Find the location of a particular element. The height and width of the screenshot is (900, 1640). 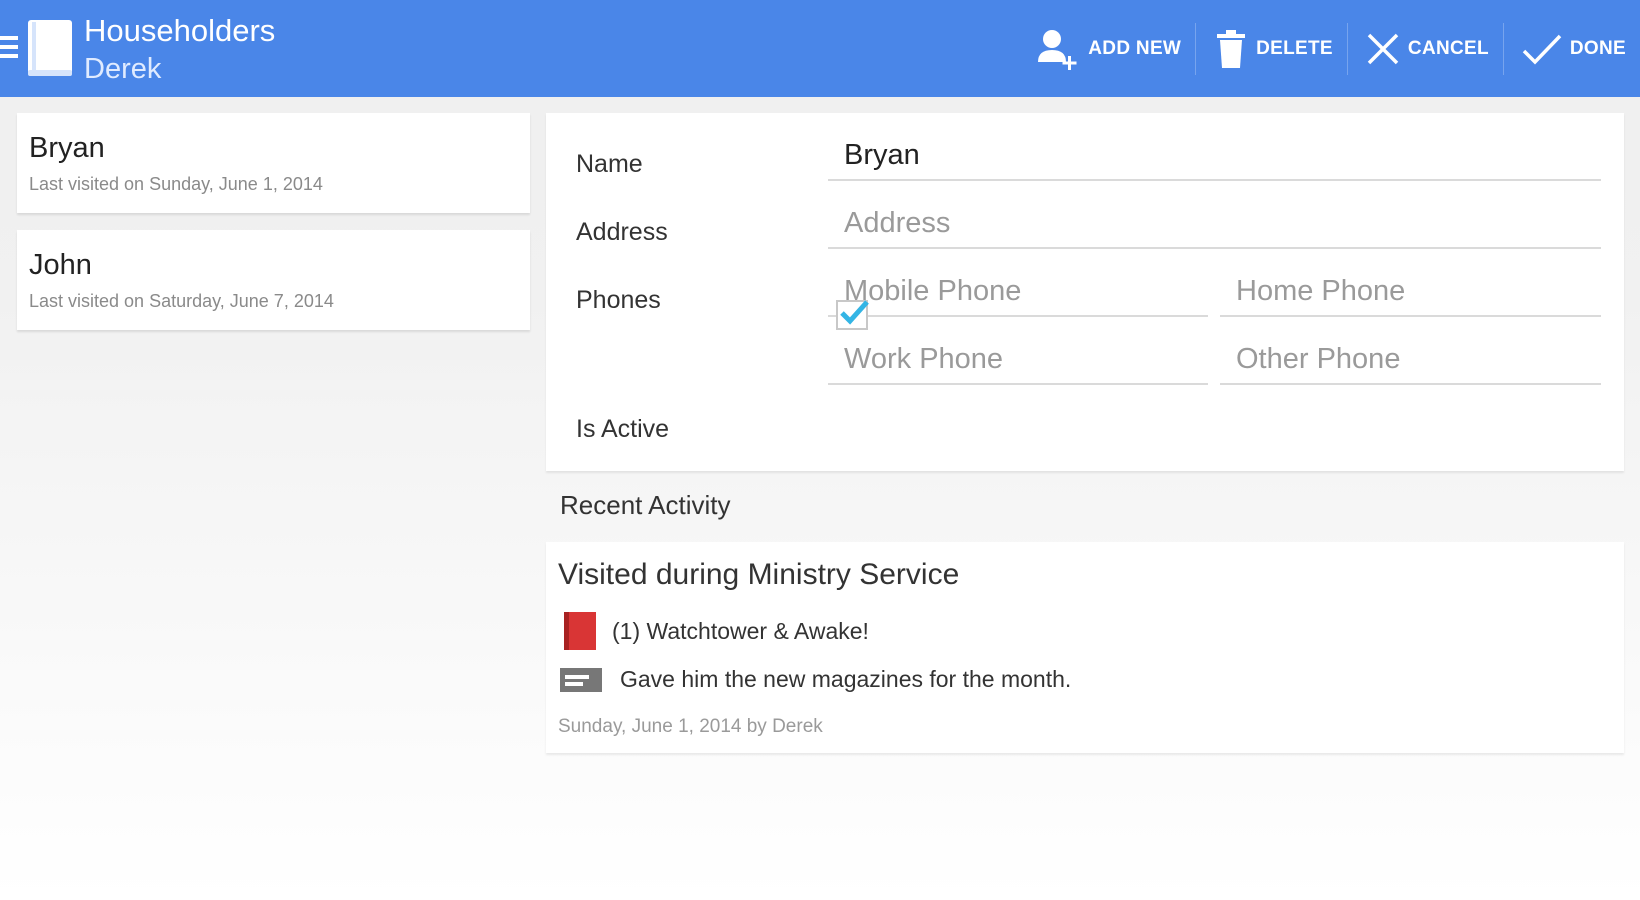

householder-name: Bryan is located at coordinates (67, 148).